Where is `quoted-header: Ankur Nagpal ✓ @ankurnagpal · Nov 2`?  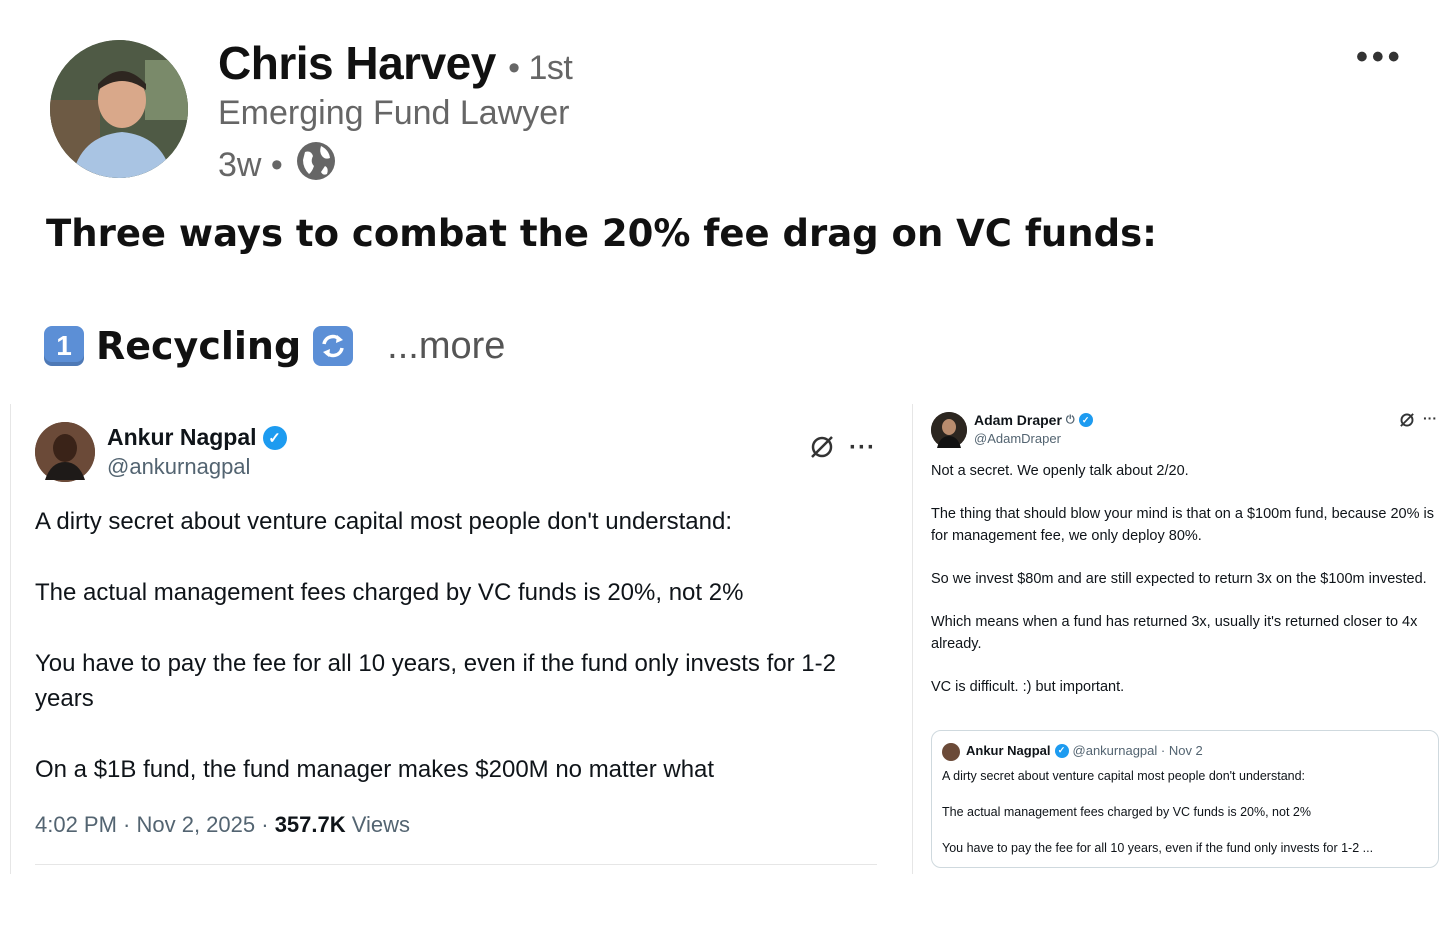
quoted-header: Ankur Nagpal ✓ @ankurnagpal · Nov 2 is located at coordinates (1084, 750).